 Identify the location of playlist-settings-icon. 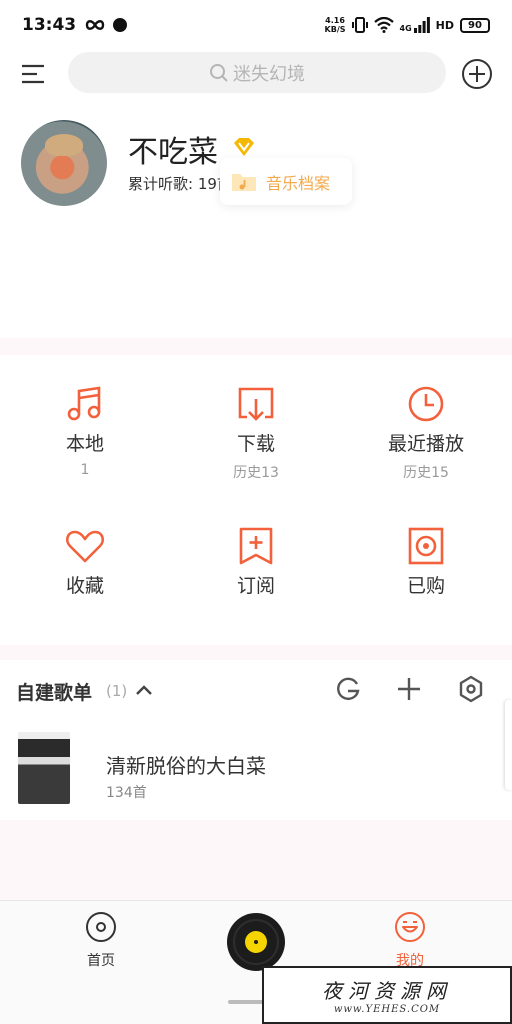
(471, 689).